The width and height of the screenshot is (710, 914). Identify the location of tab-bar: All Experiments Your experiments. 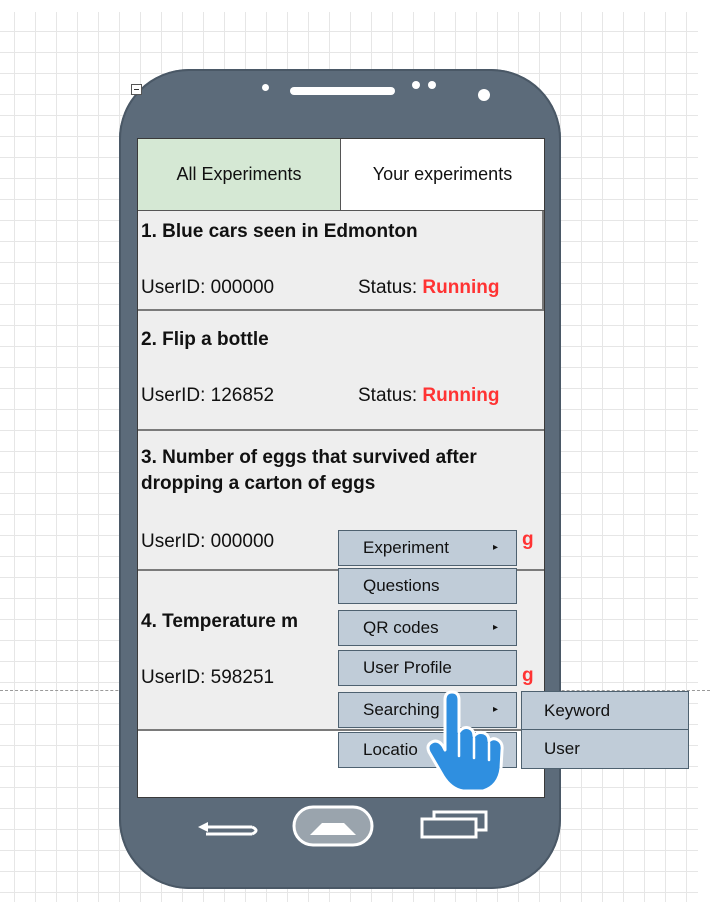
(341, 175).